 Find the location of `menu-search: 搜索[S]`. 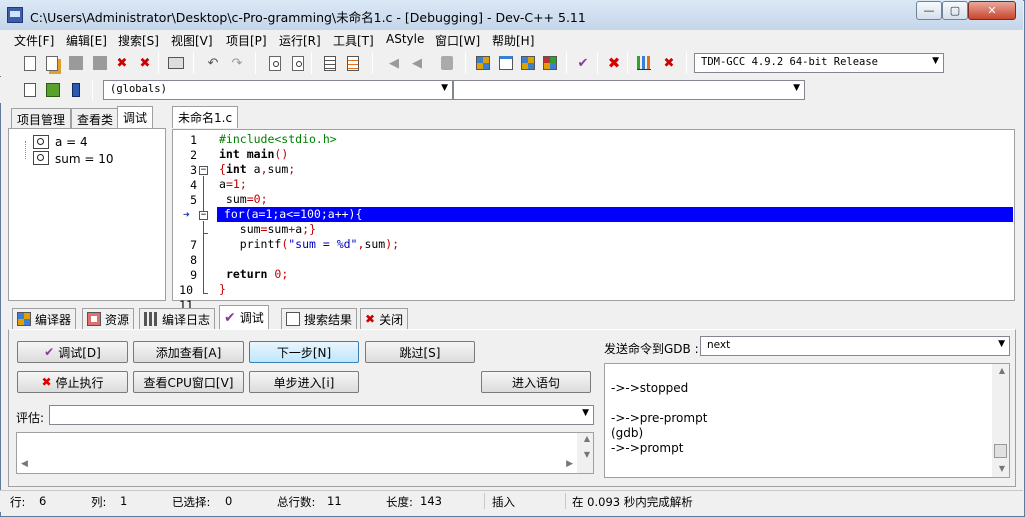

menu-search: 搜索[S] is located at coordinates (138, 40).